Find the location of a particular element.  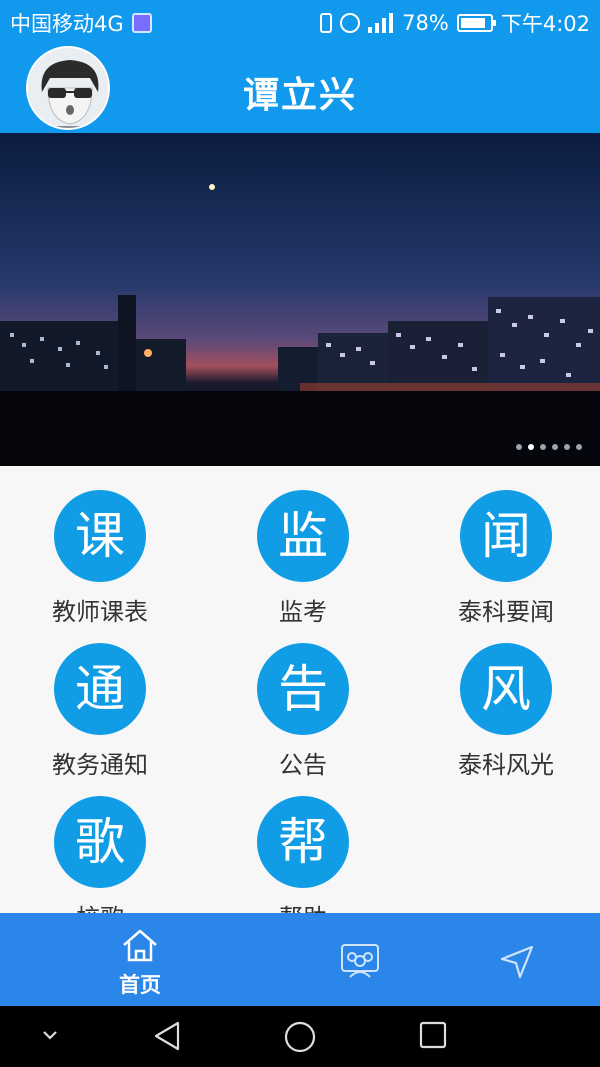

grid-item: 告公告 is located at coordinates (303, 699).